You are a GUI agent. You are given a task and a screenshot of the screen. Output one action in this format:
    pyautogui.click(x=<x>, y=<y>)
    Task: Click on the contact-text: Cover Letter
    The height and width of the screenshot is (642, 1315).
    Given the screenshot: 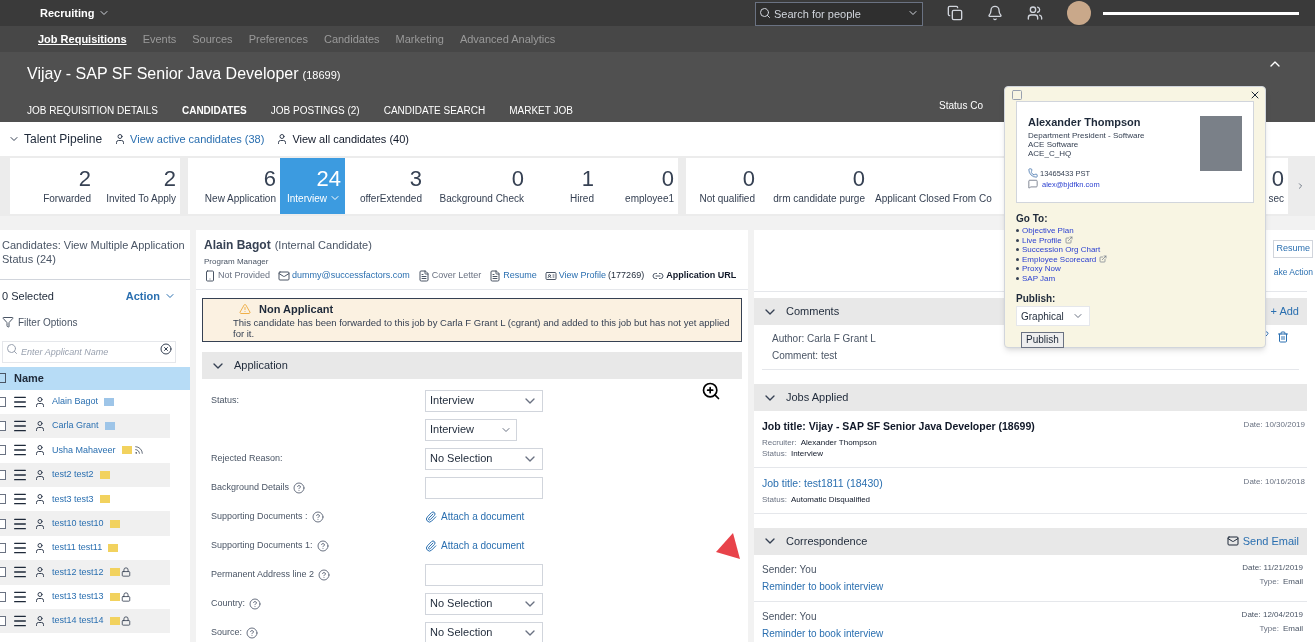 What is the action you would take?
    pyautogui.click(x=456, y=275)
    